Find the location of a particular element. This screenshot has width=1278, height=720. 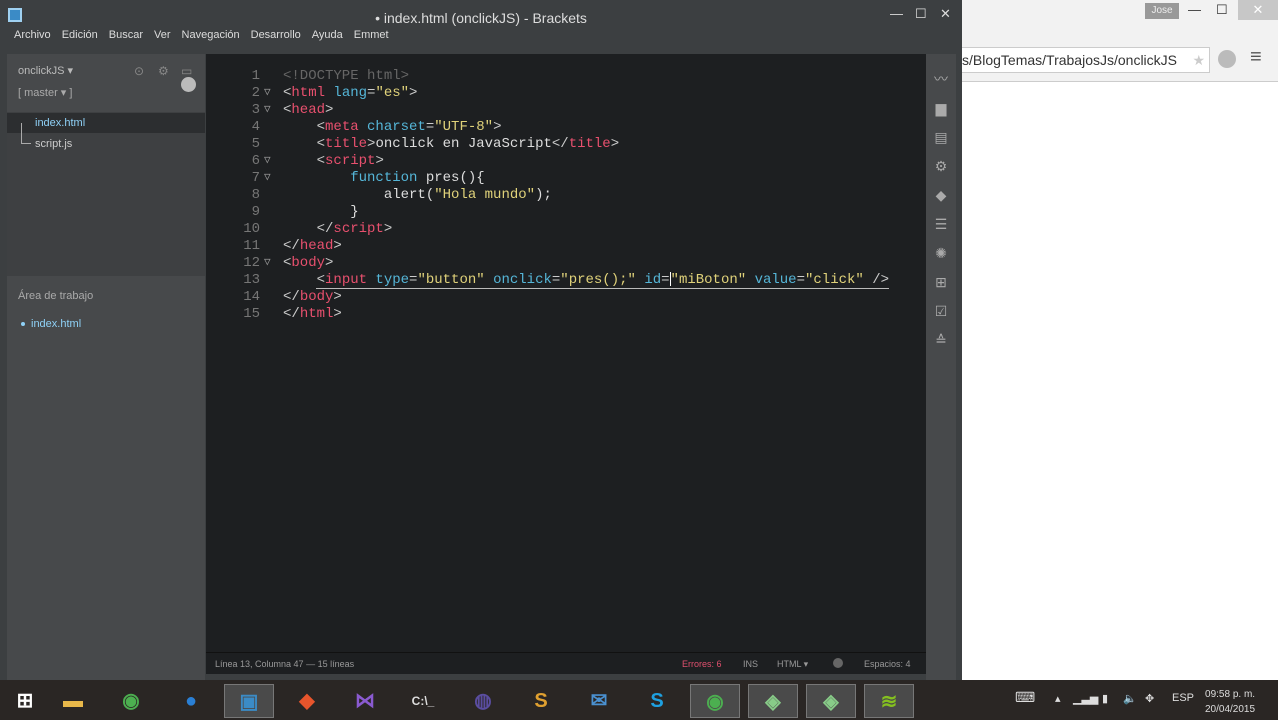

dropbox-icon: ✥ is located at coordinates (1149, 698).